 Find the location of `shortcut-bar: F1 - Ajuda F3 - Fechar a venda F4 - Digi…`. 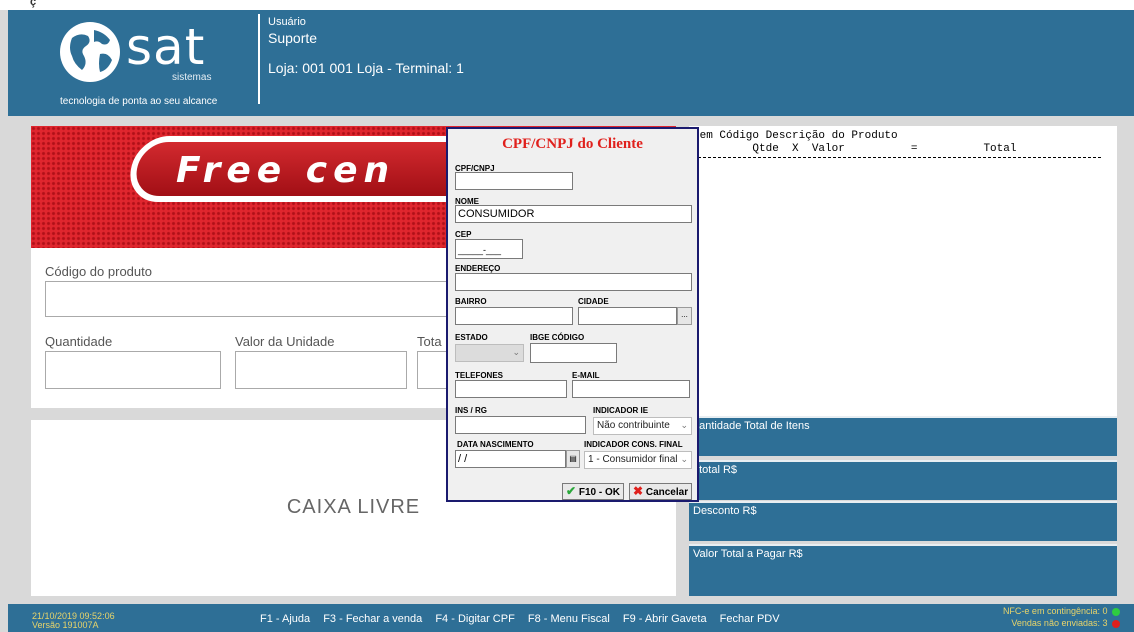

shortcut-bar: F1 - Ajuda F3 - Fechar a venda F4 - Digi… is located at coordinates (525, 619).